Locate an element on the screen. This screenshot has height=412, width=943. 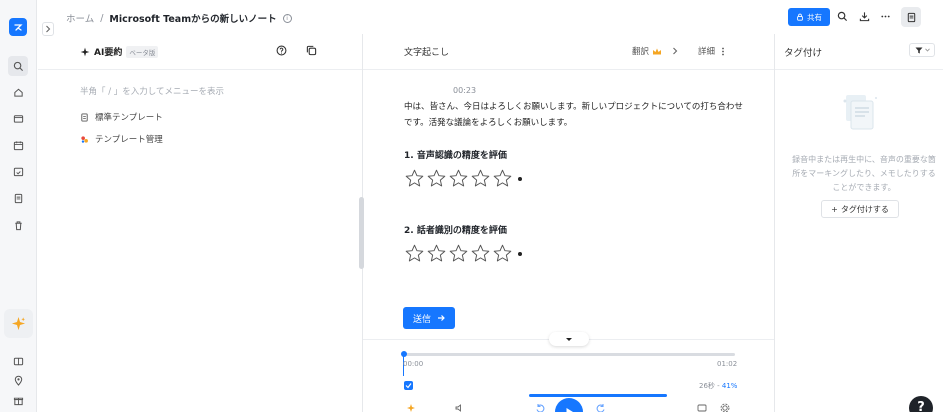
segment-timestamp: 00:23 is located at coordinates (464, 90).